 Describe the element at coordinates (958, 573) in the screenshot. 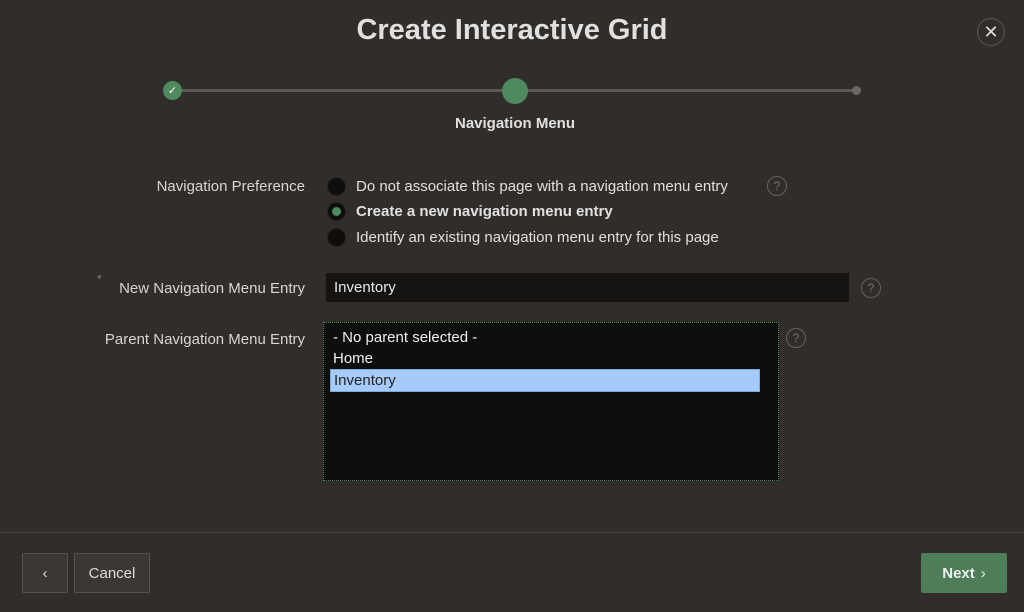

I see `next-label: Next` at that location.